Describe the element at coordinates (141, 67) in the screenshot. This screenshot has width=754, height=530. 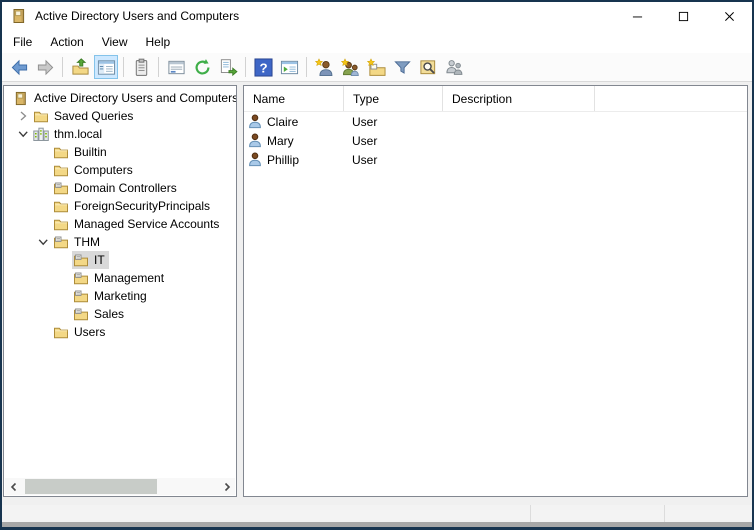
I see `clipboard-button` at that location.